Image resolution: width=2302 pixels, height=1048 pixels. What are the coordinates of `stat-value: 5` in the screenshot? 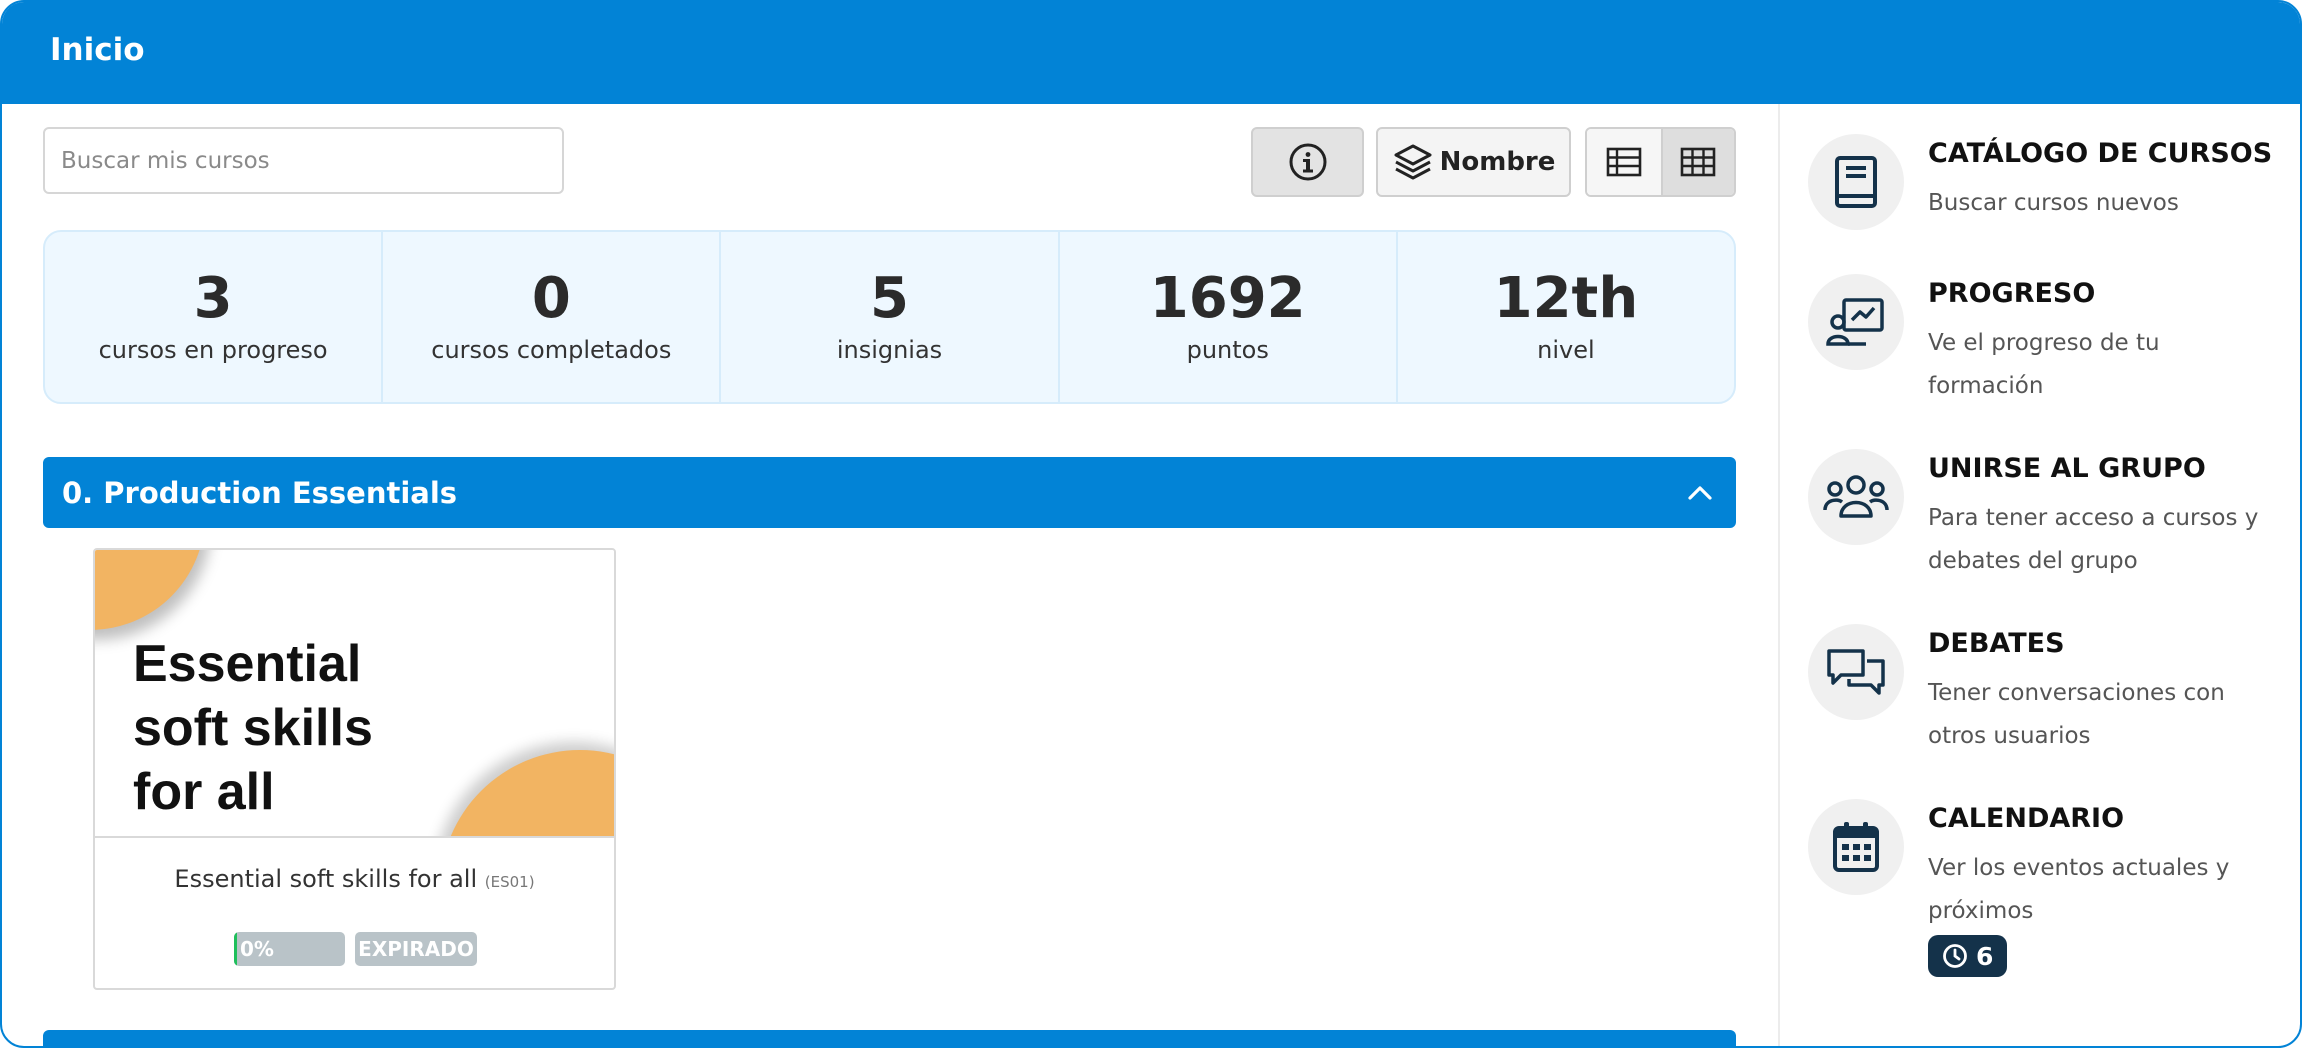 It's located at (889, 298).